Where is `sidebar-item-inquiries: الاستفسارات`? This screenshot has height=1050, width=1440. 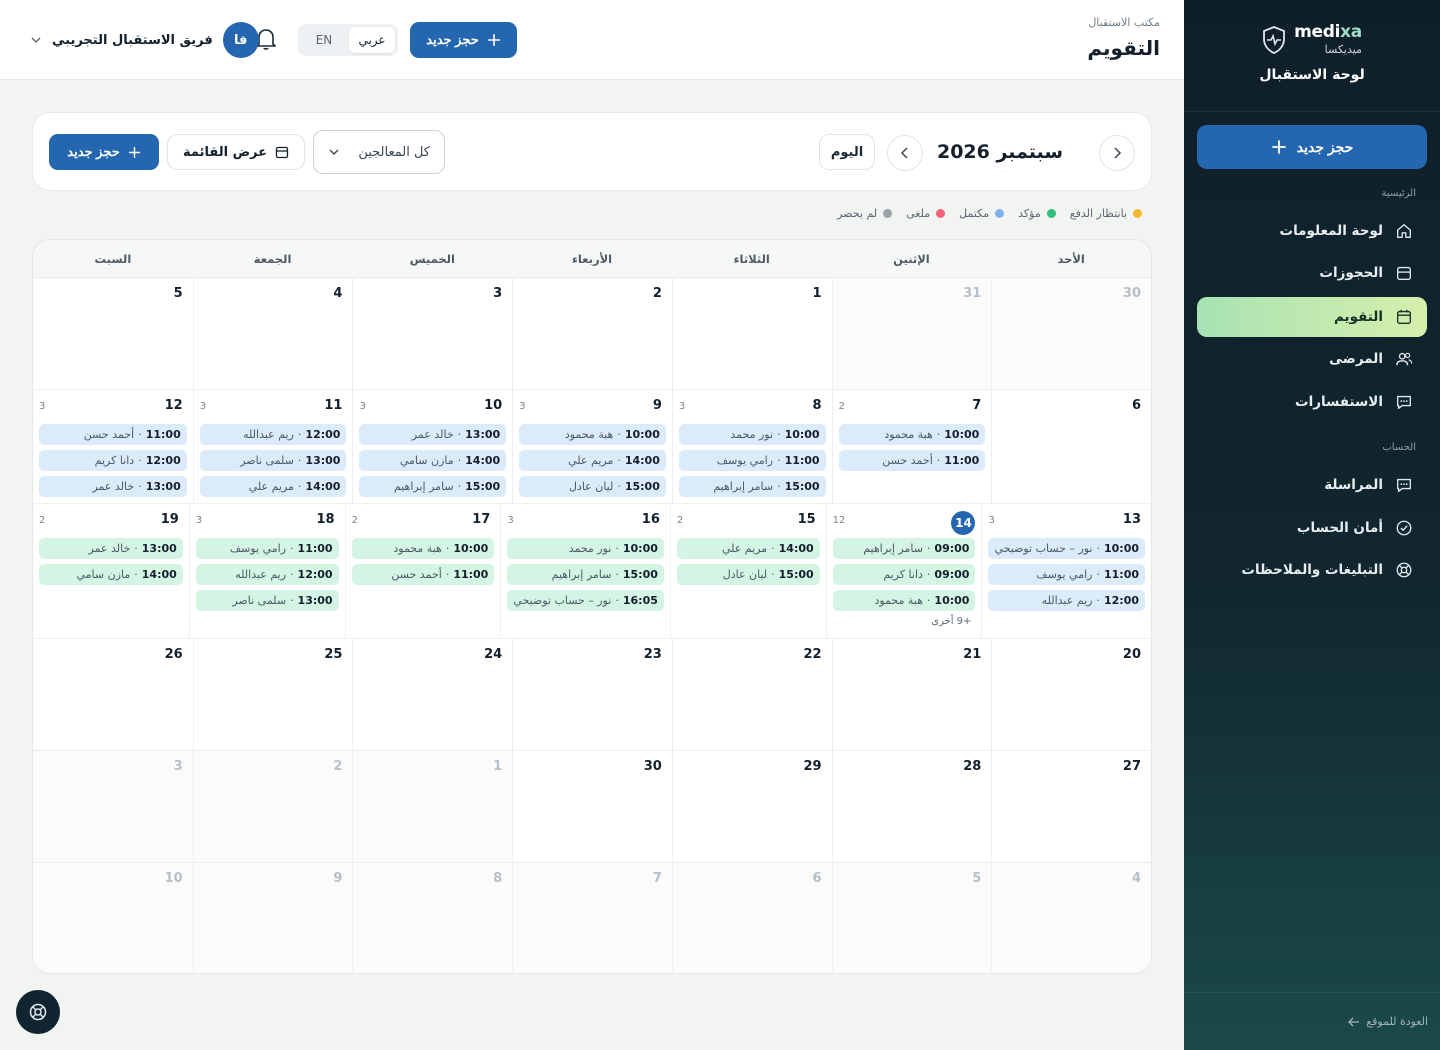 sidebar-item-inquiries: الاستفسارات is located at coordinates (1312, 402).